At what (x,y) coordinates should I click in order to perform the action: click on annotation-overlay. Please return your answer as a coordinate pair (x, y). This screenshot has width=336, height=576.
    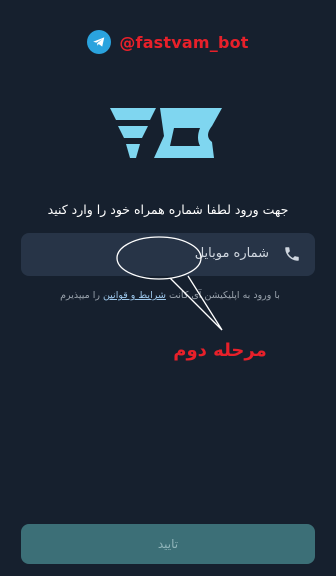
    Looking at the image, I should click on (169, 283).